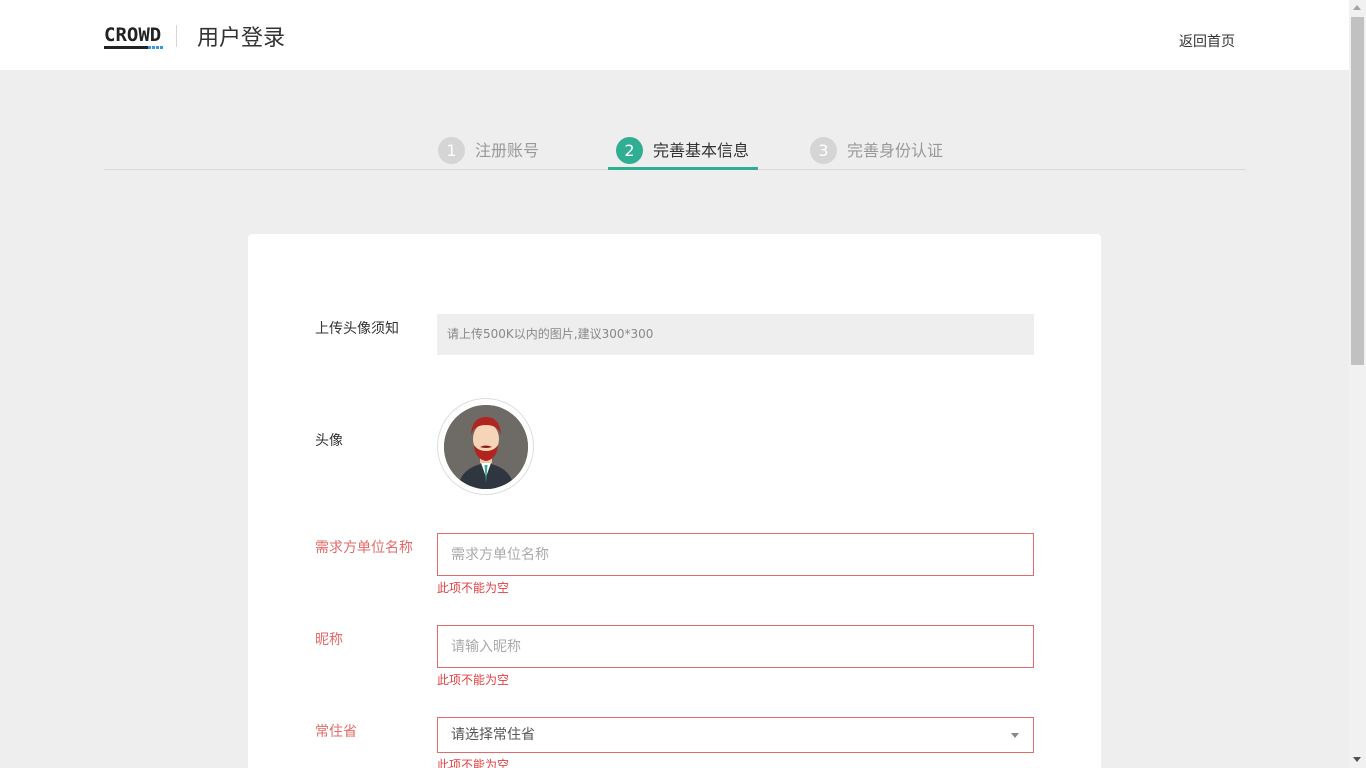 The height and width of the screenshot is (768, 1366). Describe the element at coordinates (329, 640) in the screenshot. I see `nickname-label: 昵称` at that location.